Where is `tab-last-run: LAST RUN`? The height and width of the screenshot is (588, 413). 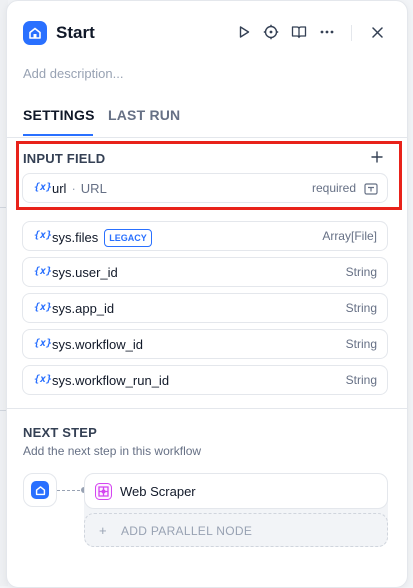
tab-last-run: LAST RUN is located at coordinates (144, 115).